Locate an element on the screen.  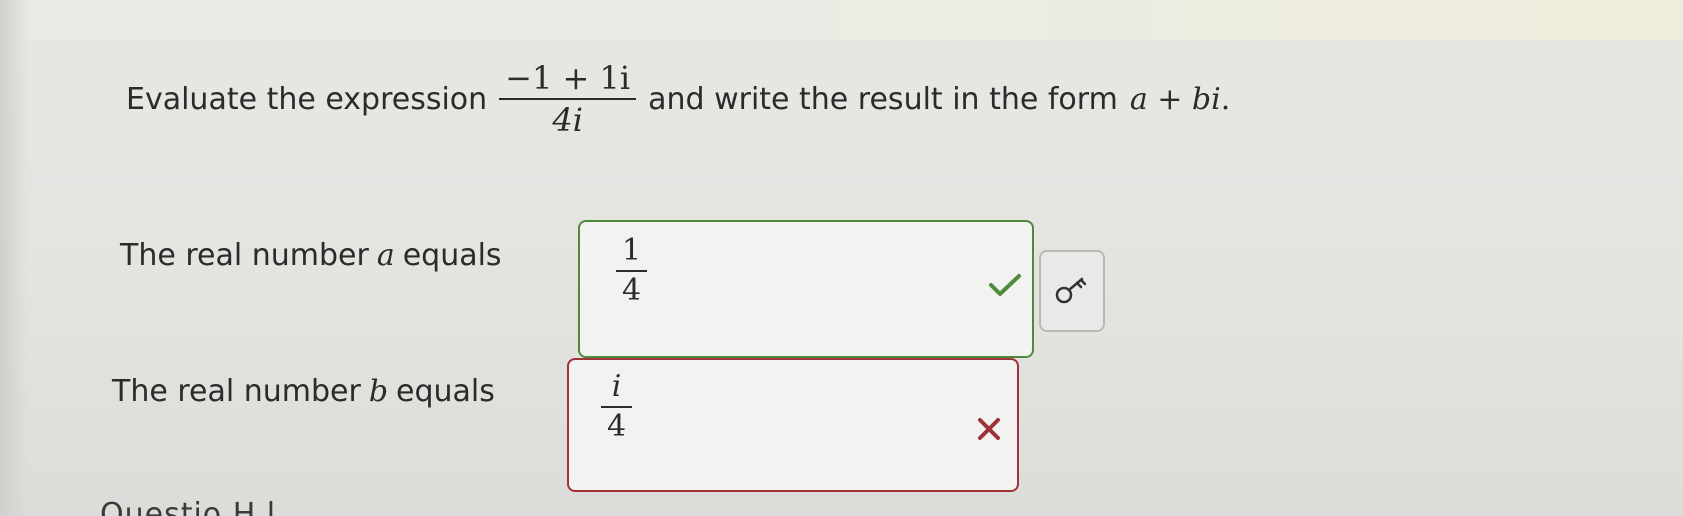
real-b-label: The real number b equals is located at coordinates (303, 391).